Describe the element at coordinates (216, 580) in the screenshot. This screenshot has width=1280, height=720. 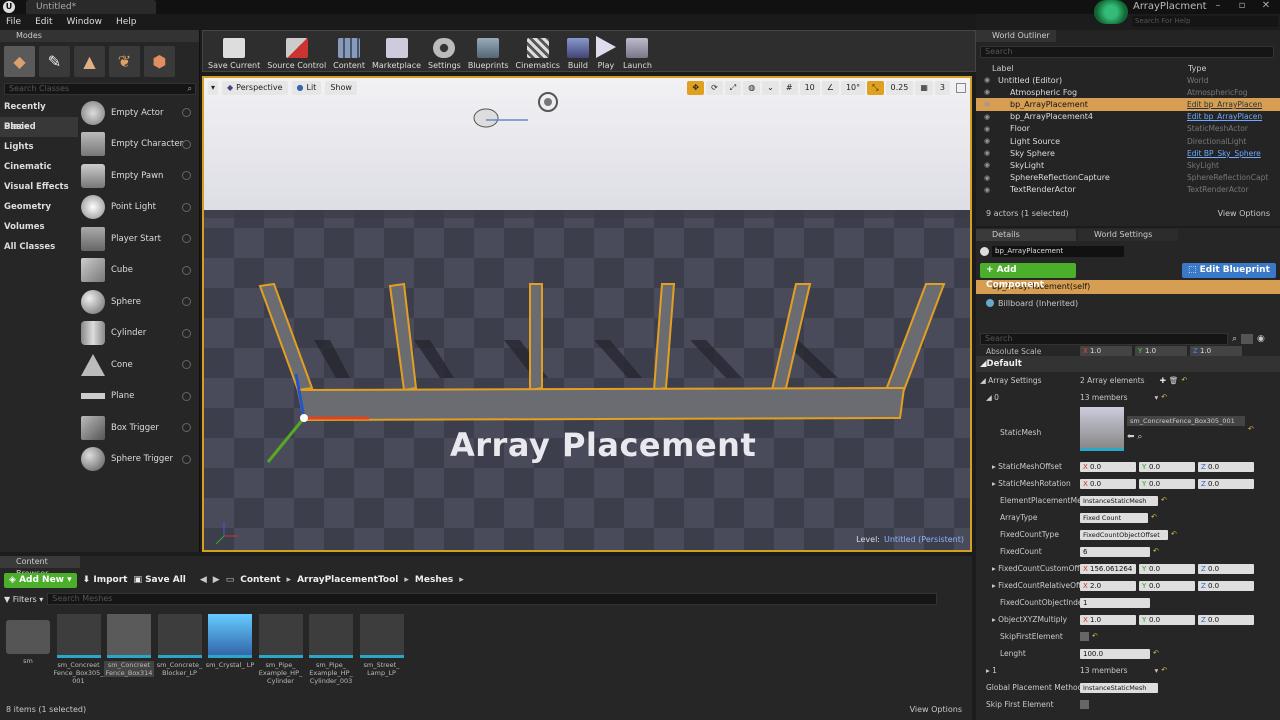
I see `history-forward-icon: ▶` at that location.